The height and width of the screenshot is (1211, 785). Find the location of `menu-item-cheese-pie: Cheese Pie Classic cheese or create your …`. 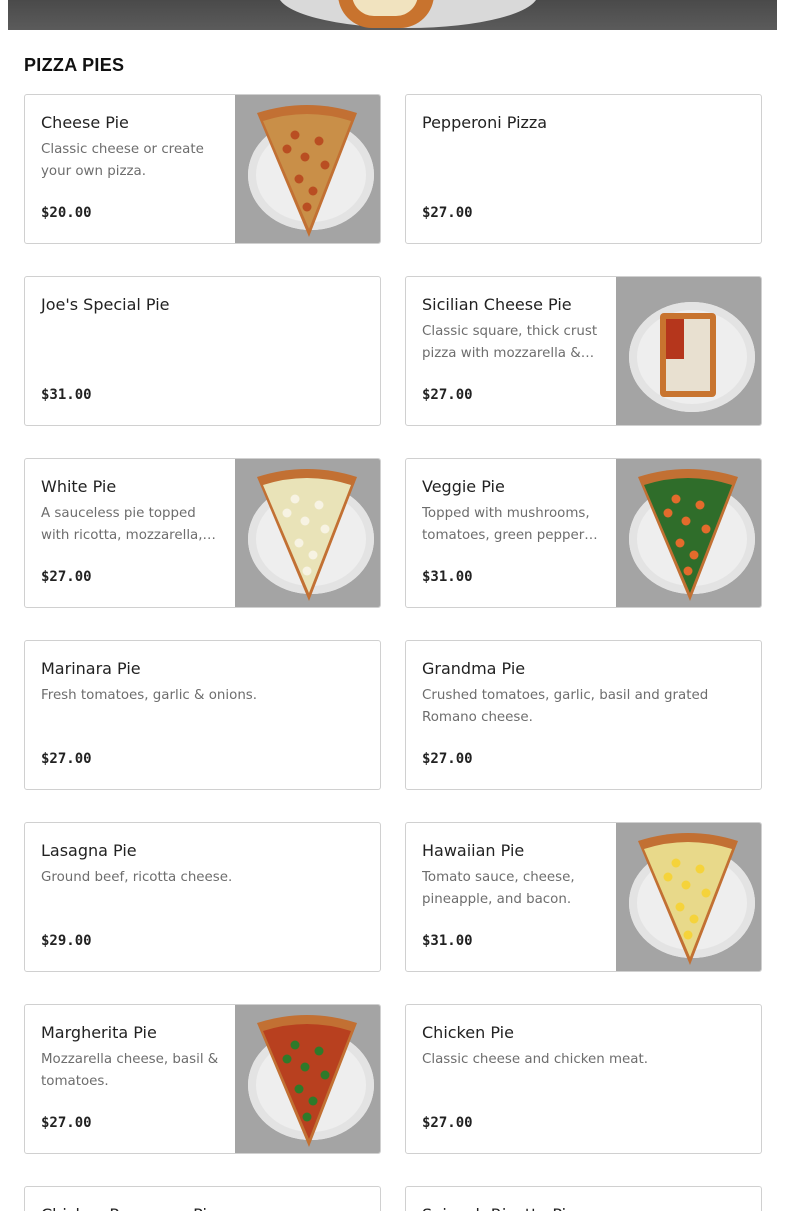

menu-item-cheese-pie: Cheese Pie Classic cheese or create your … is located at coordinates (202, 169).